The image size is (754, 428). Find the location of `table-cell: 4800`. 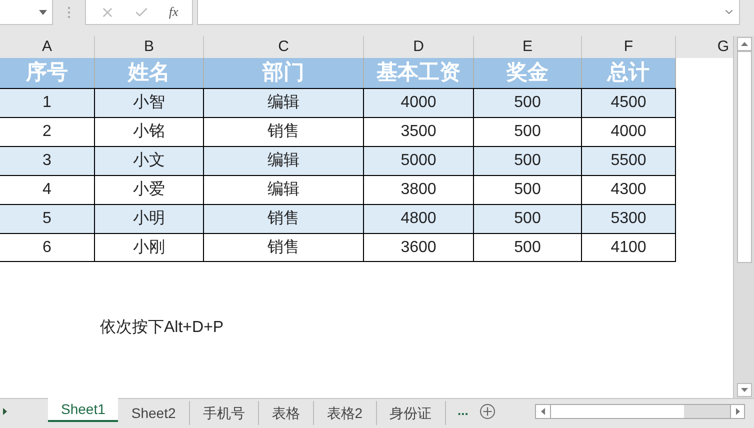

table-cell: 4800 is located at coordinates (419, 218).